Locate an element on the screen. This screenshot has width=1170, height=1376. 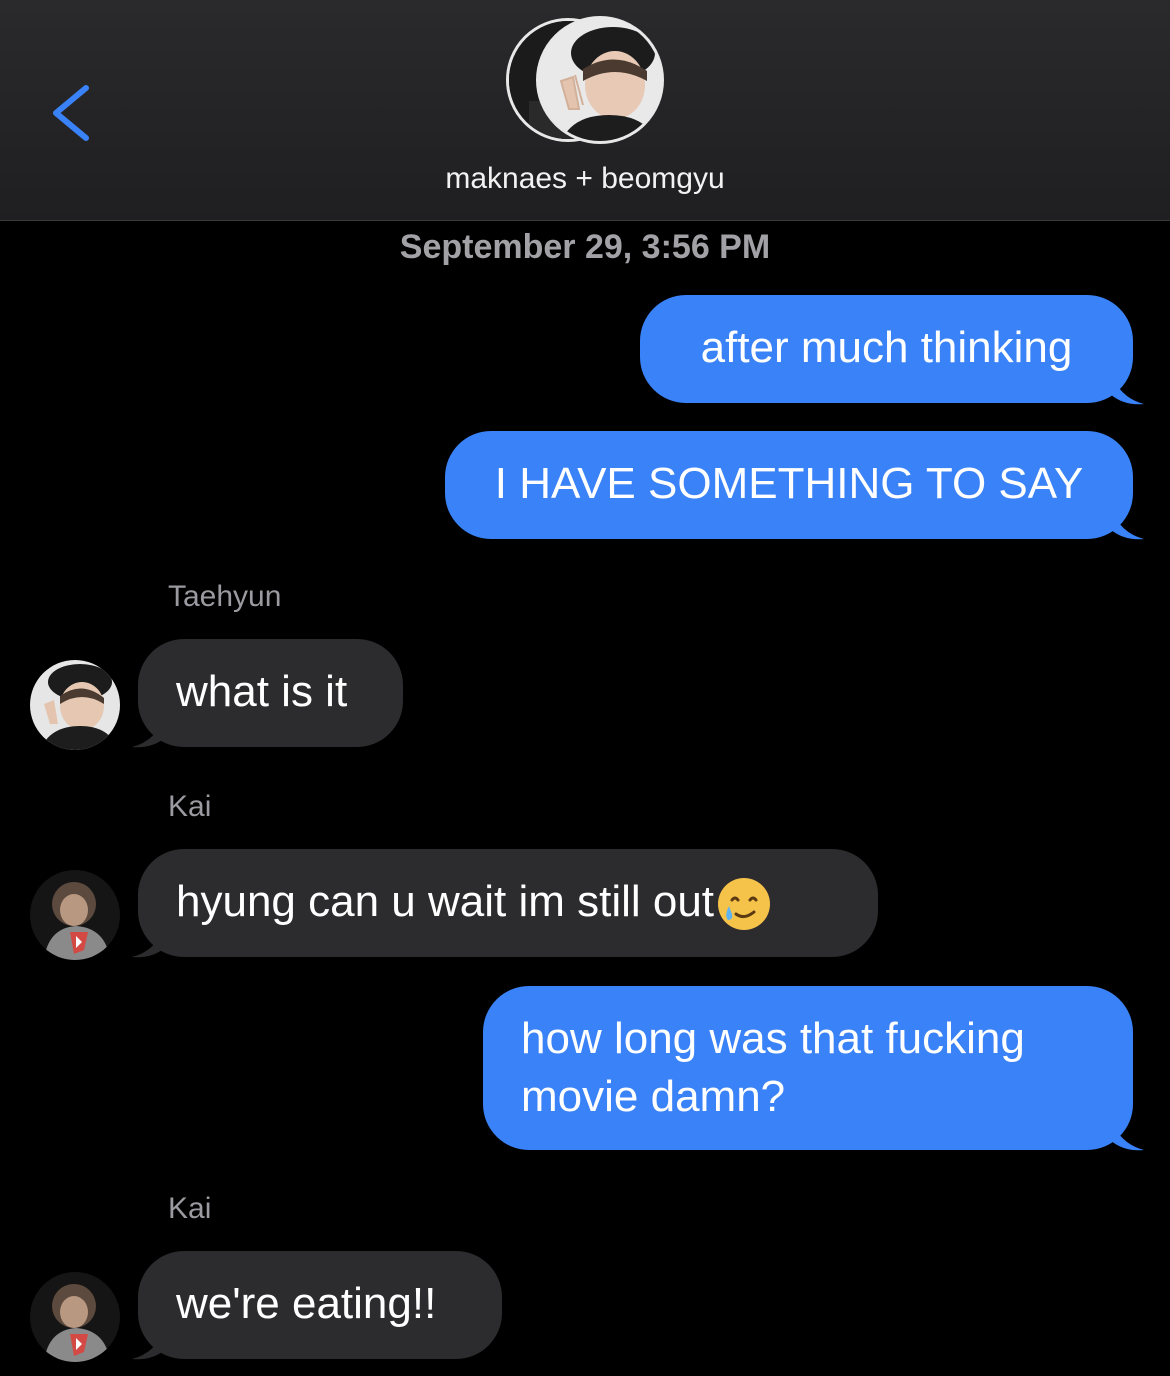
received-message-bubble: what is it is located at coordinates (270, 693).